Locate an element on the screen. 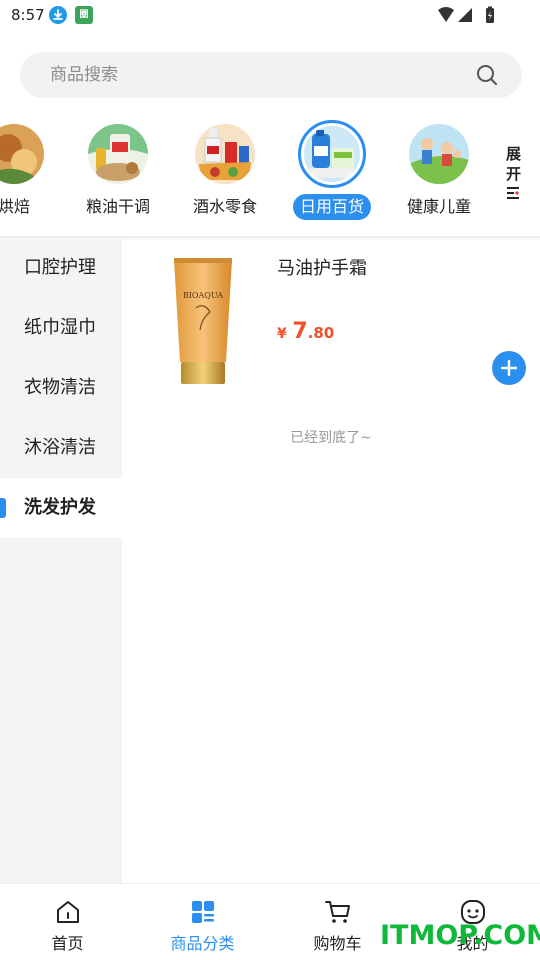  product-name: 马油护手霜 is located at coordinates (322, 267).